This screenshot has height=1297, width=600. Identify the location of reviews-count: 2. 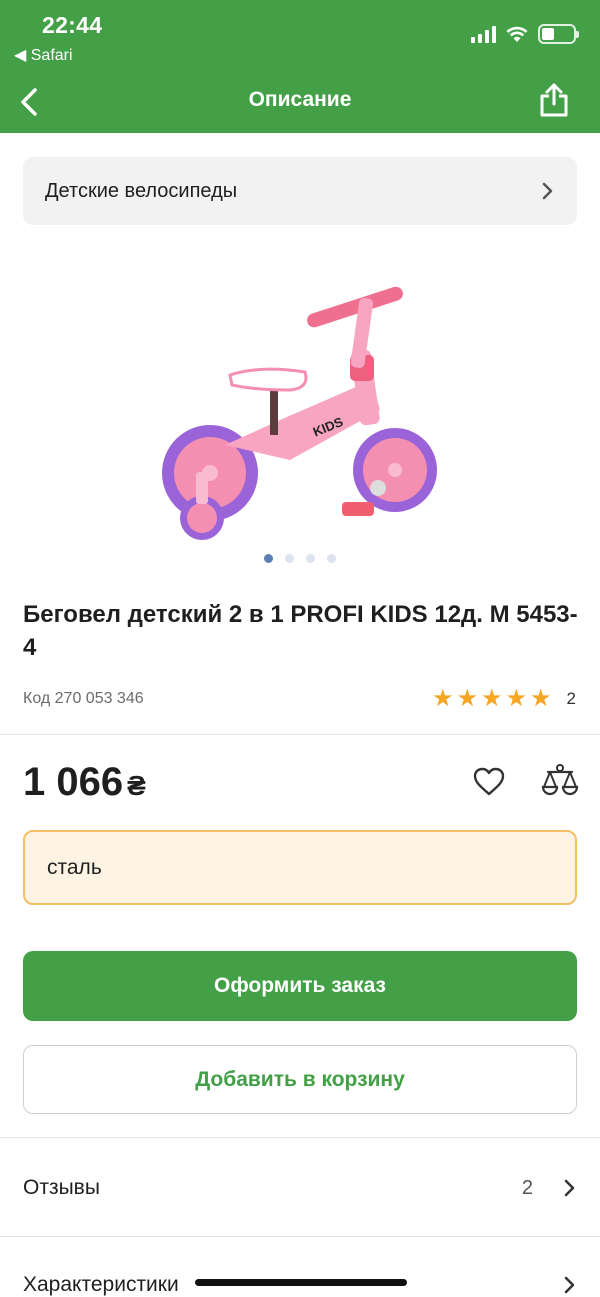
(527, 1187).